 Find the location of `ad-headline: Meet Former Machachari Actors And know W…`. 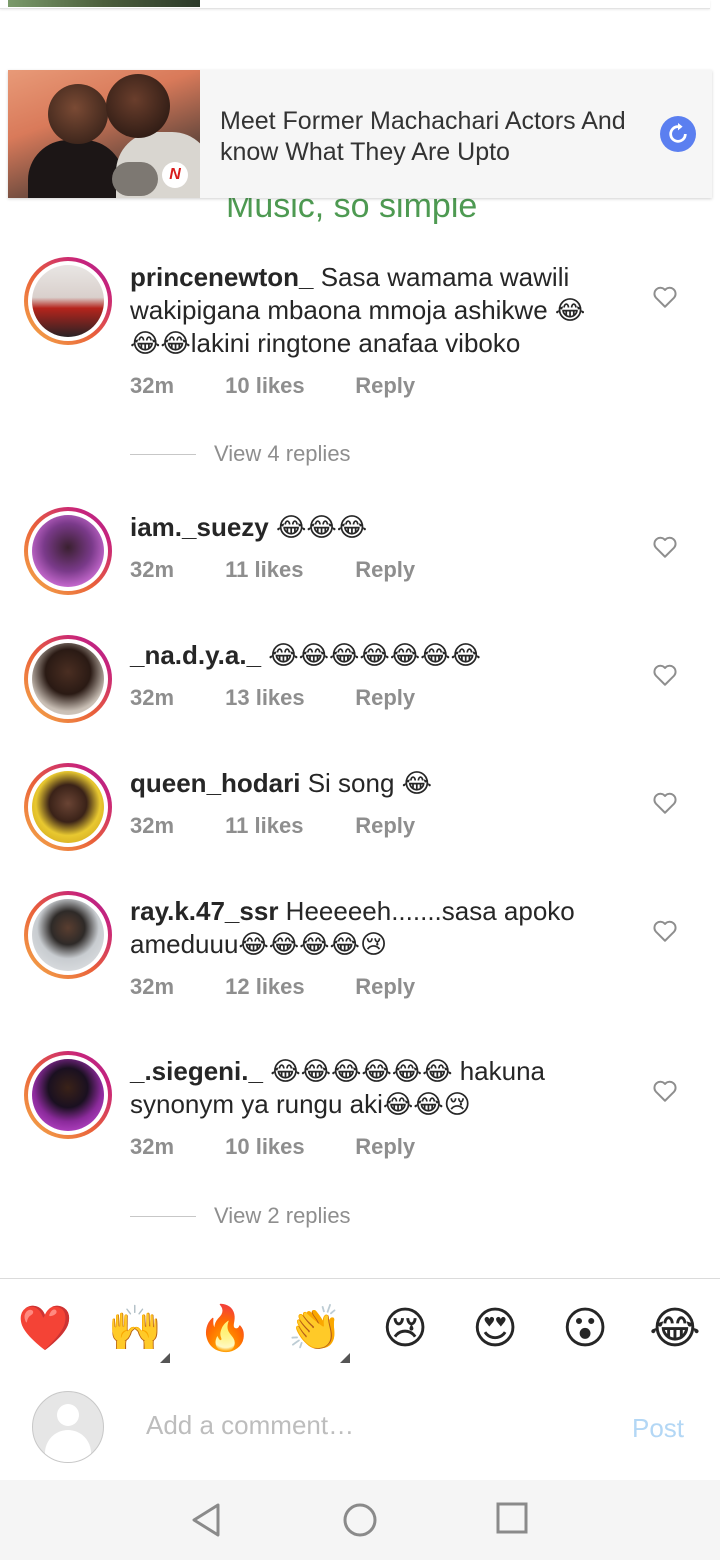

ad-headline: Meet Former Machachari Actors And know W… is located at coordinates (430, 137).